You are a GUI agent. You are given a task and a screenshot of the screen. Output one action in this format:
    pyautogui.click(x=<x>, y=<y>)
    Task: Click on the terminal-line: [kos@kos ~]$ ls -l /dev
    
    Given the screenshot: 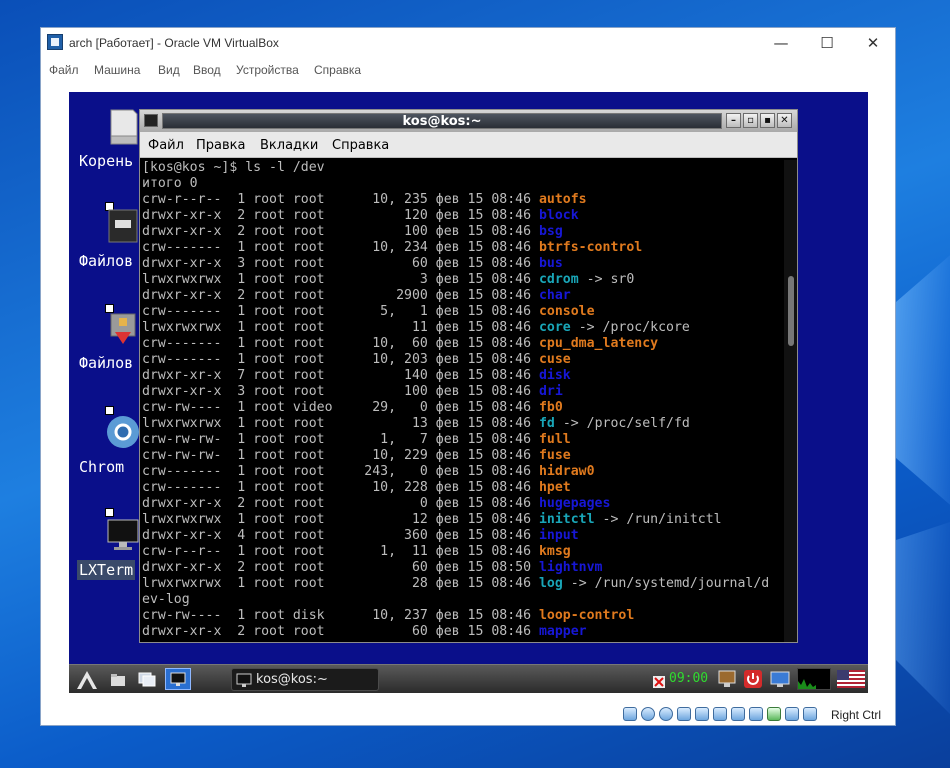 What is the action you would take?
    pyautogui.click(x=463, y=168)
    